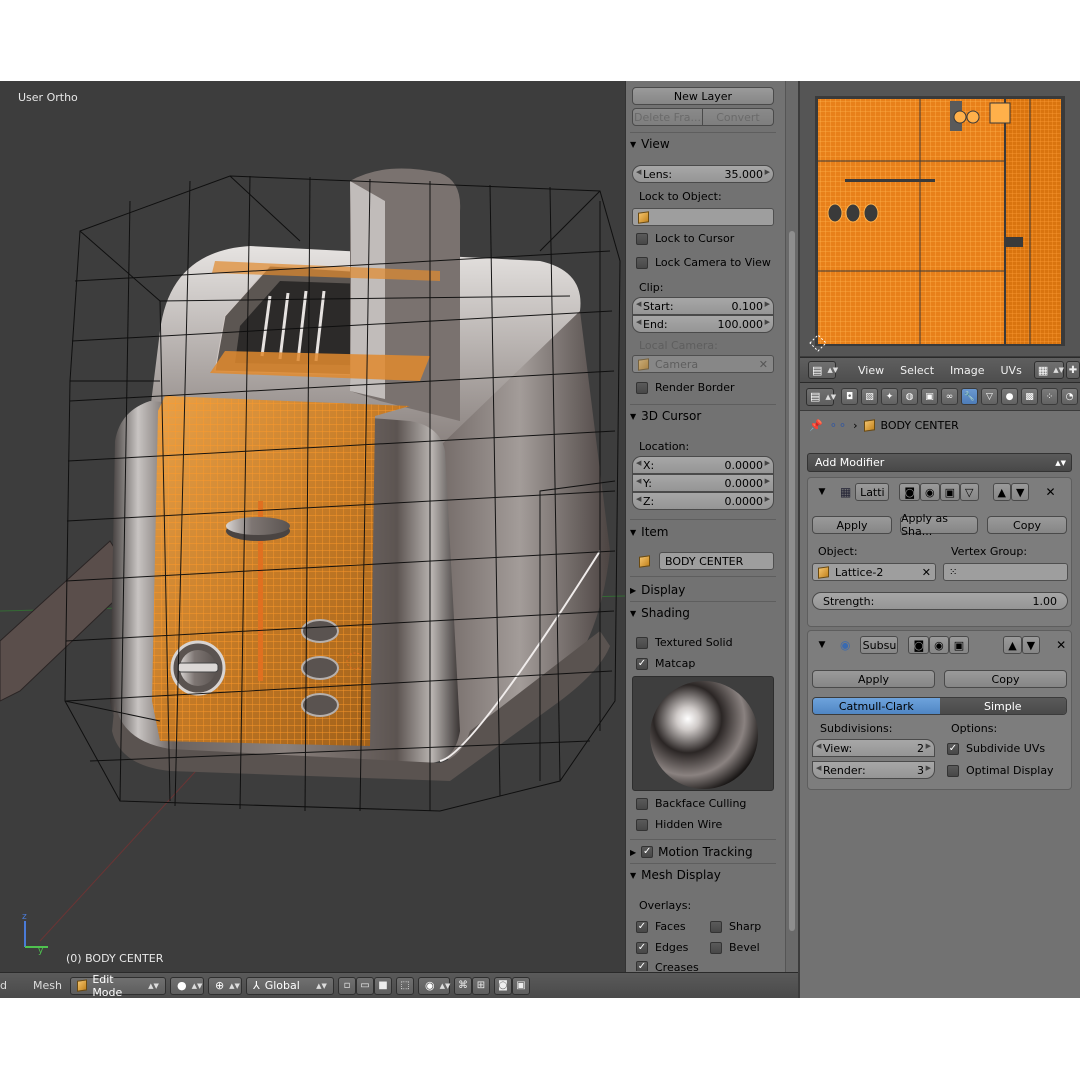 The width and height of the screenshot is (1080, 1080). Describe the element at coordinates (661, 926) in the screenshot. I see `faces-checkbox: ✓ Faces` at that location.